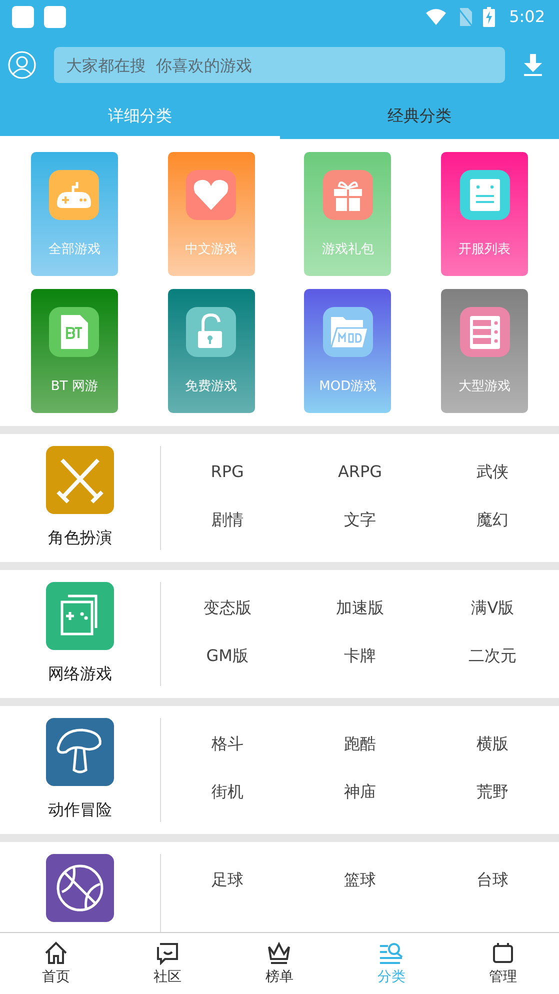 The image size is (559, 994). Describe the element at coordinates (484, 249) in the screenshot. I see `tile-label: 开服列表` at that location.